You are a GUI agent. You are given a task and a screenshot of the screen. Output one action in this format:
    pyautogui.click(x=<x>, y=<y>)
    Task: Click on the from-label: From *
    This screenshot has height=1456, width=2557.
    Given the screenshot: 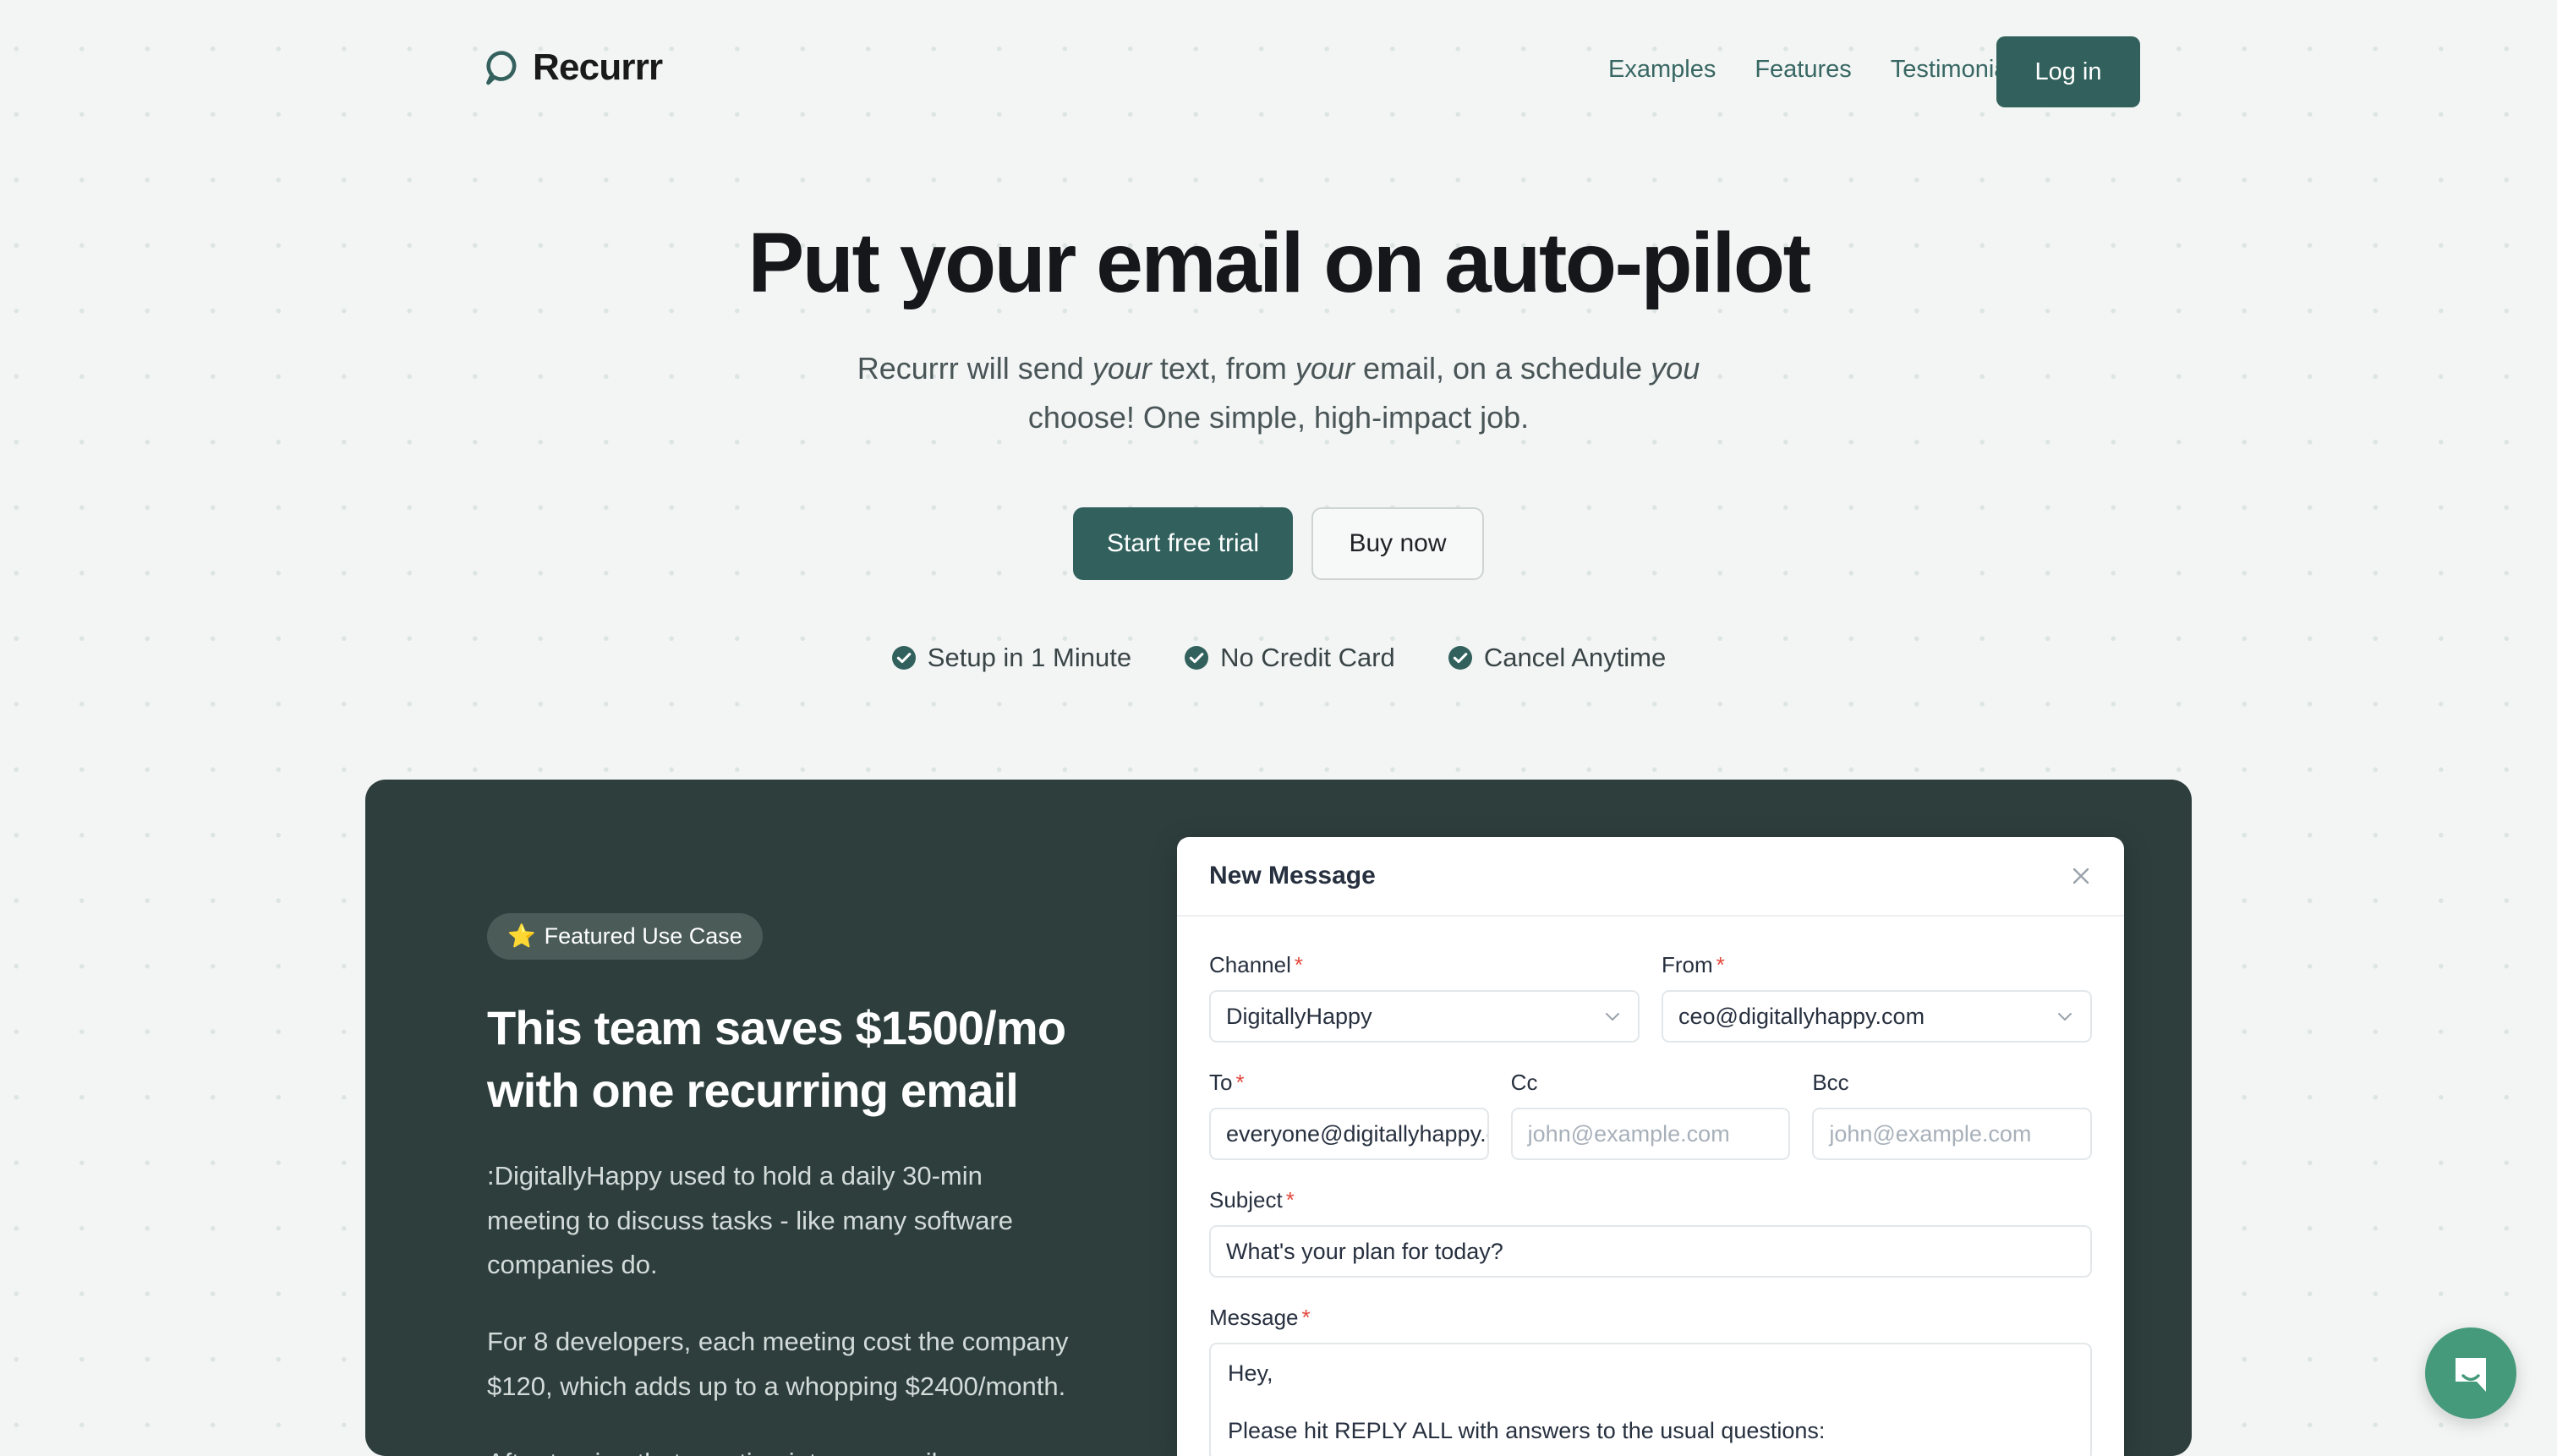 What is the action you would take?
    pyautogui.click(x=1693, y=964)
    